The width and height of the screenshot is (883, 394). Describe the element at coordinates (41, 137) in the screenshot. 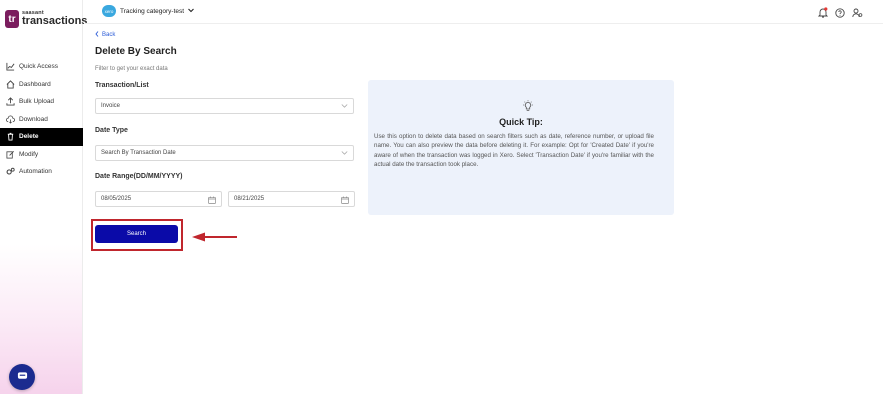

I see `sidebar-item-delete: Delete` at that location.